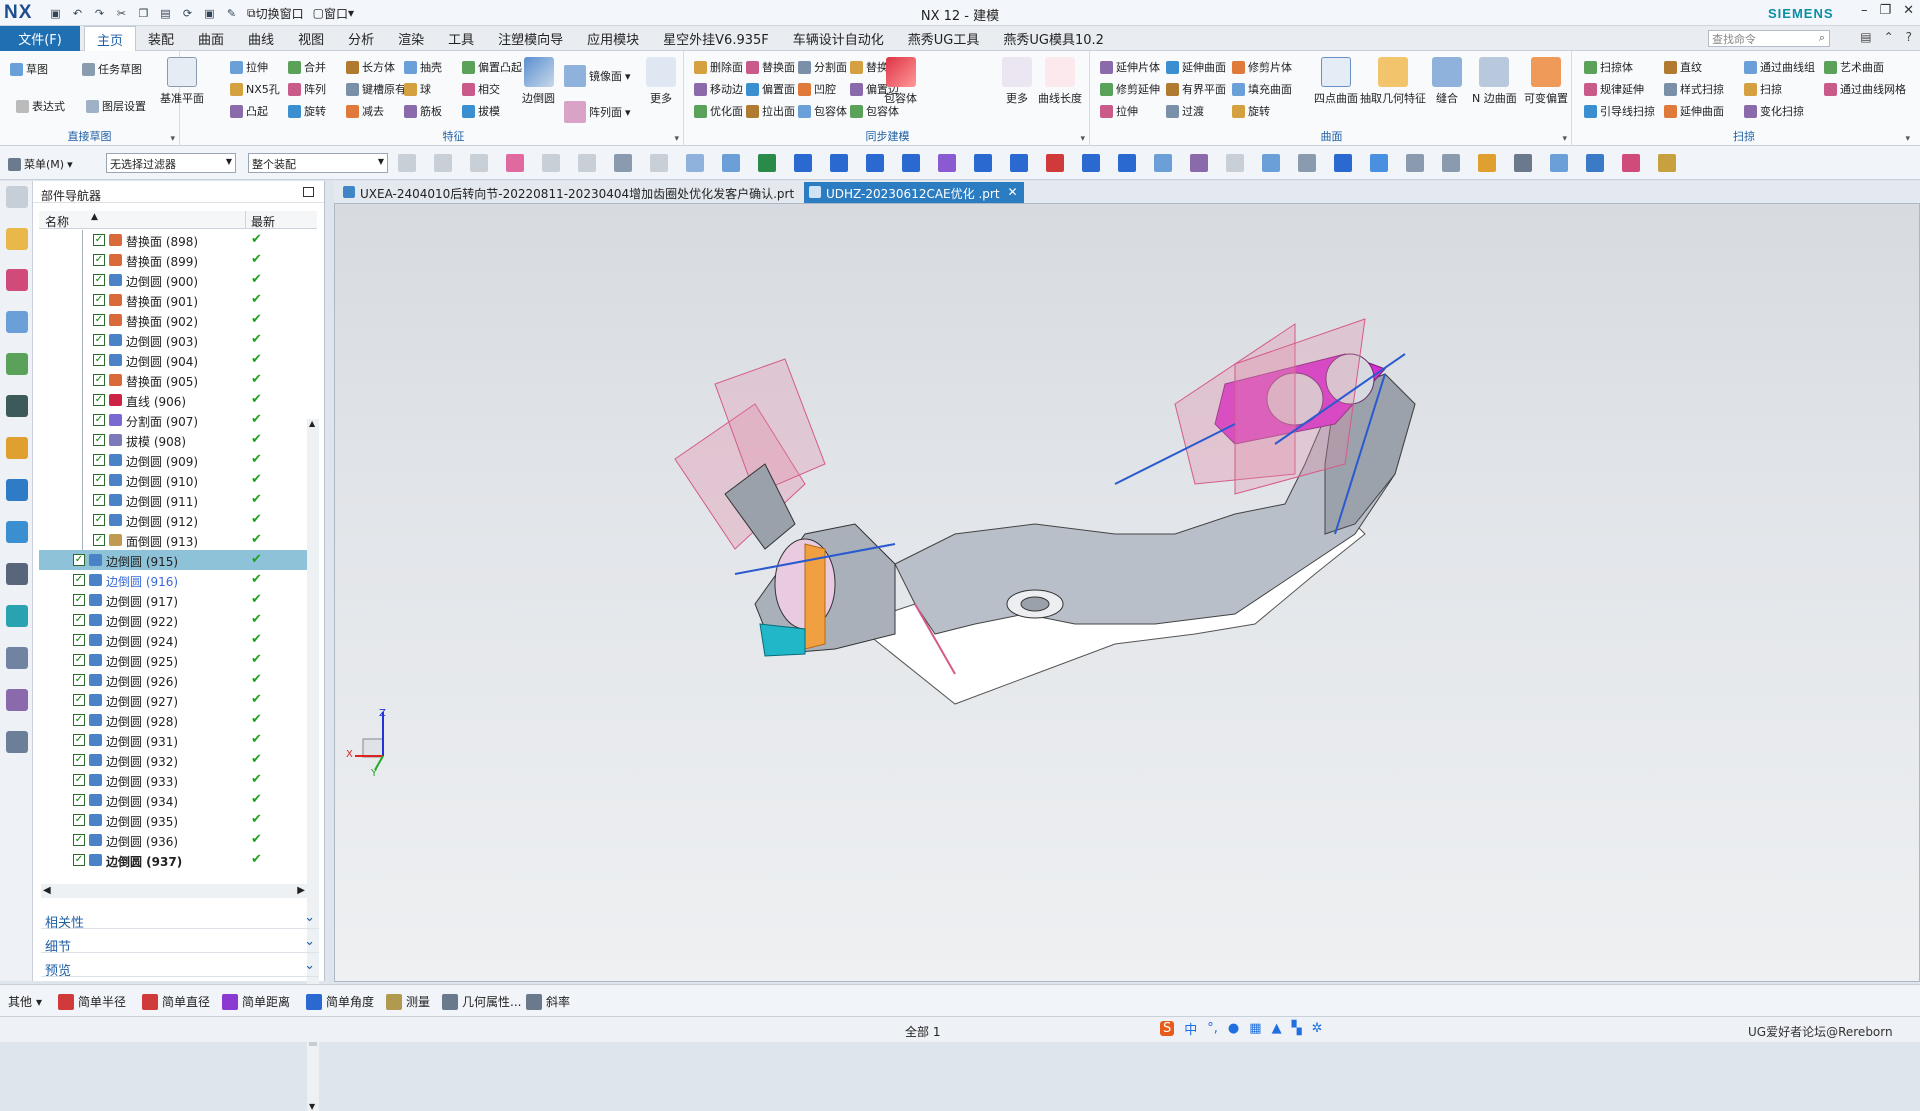 This screenshot has width=1920, height=1111. I want to click on ribbon-cmd-1-7: 键槽原有, so click(376, 89).